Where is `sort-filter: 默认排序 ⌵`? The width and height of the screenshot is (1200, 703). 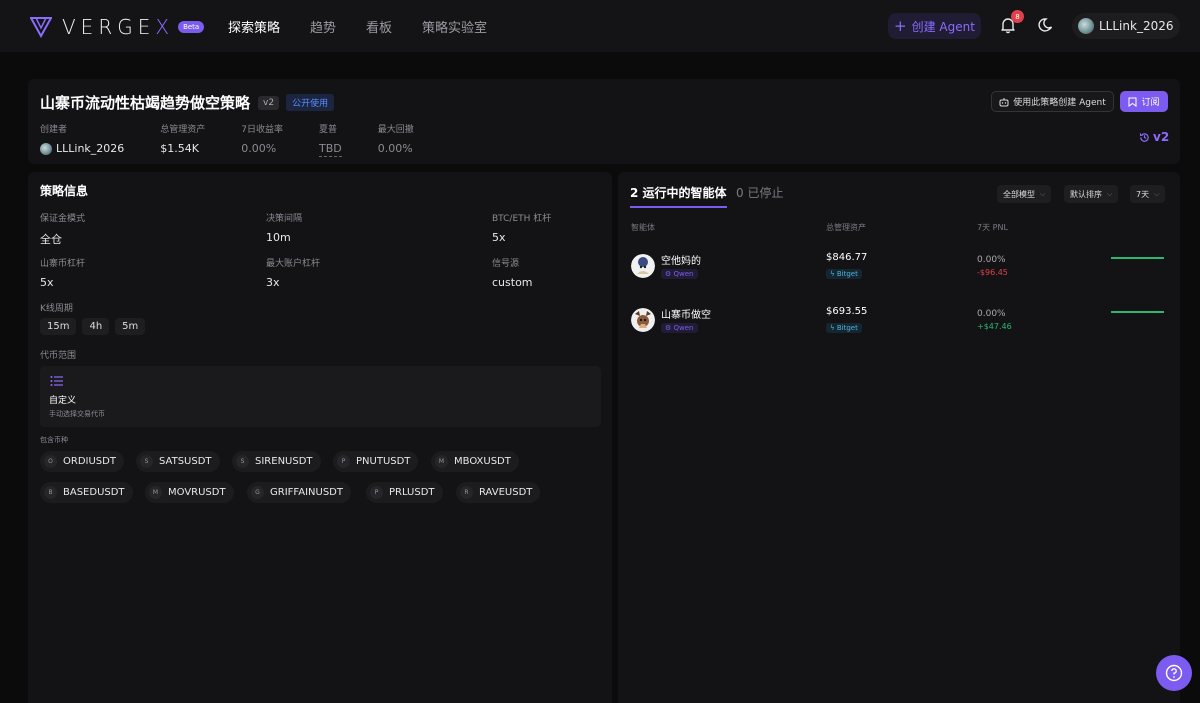 sort-filter: 默认排序 ⌵ is located at coordinates (1091, 194).